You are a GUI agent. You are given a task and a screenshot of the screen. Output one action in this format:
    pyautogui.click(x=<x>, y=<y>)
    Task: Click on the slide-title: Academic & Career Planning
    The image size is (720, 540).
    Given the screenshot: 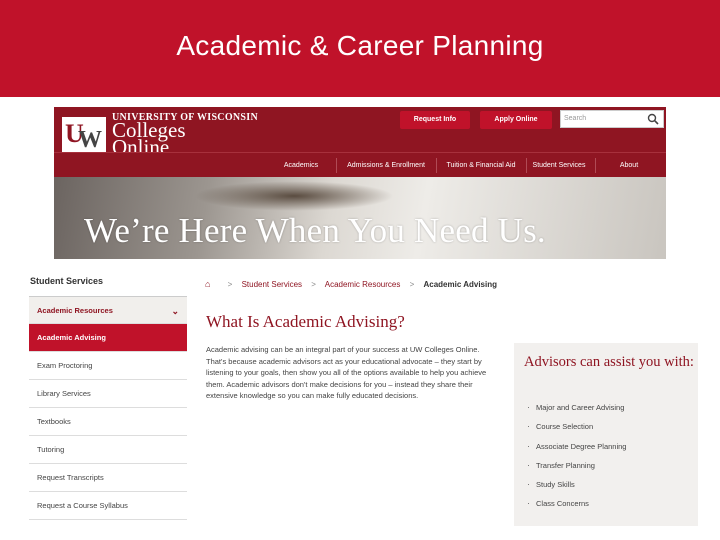 What is the action you would take?
    pyautogui.click(x=360, y=45)
    